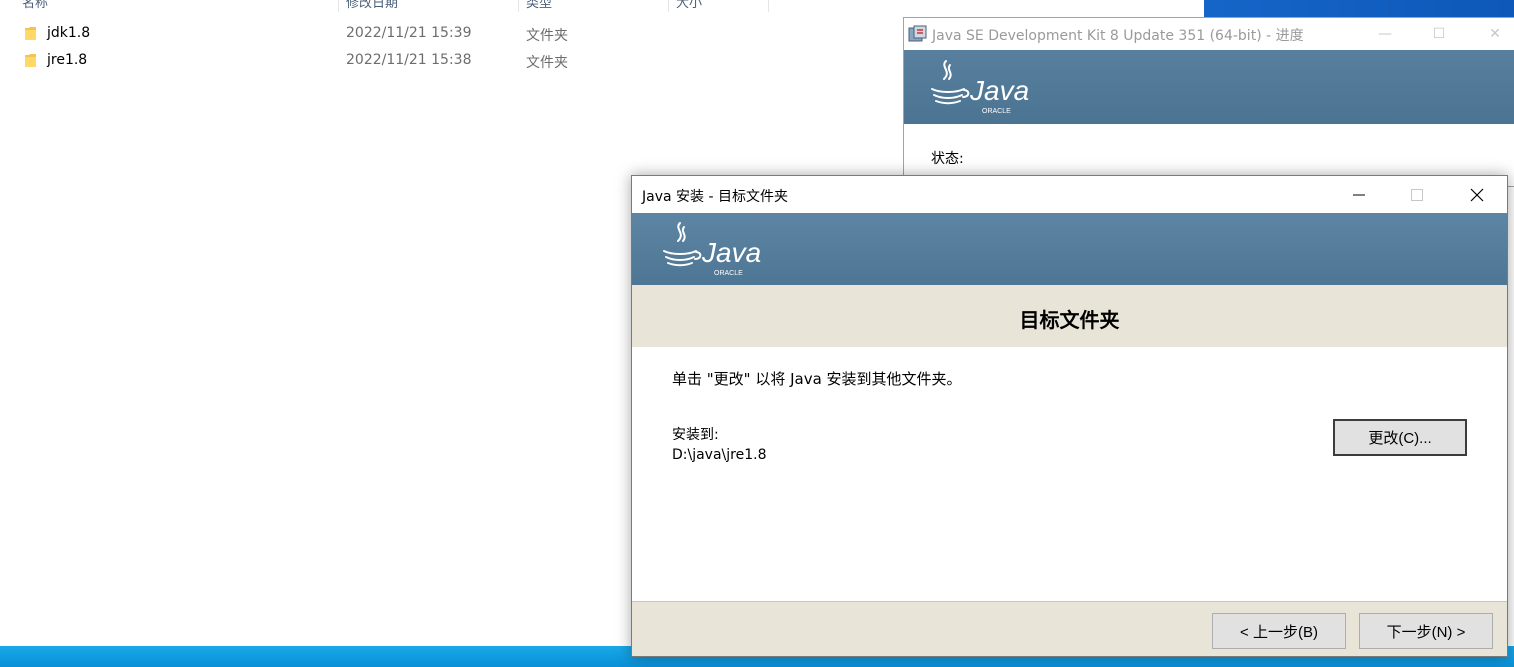  I want to click on column-header-name: 名称, so click(35, 5).